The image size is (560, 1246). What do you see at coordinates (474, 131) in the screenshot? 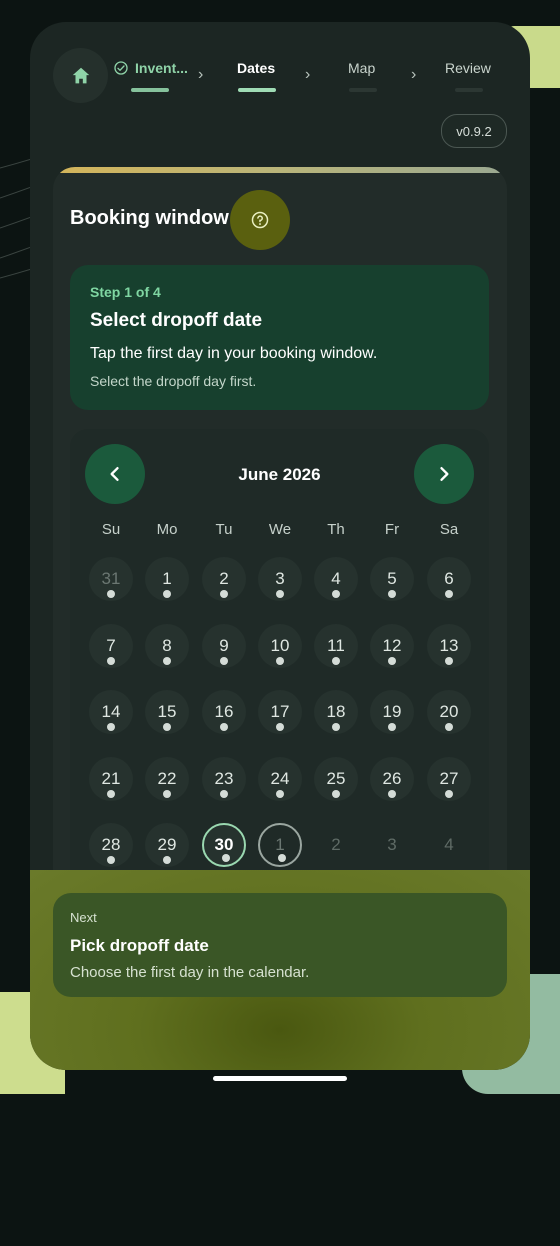
I see `version-badge: v0.9.2` at bounding box center [474, 131].